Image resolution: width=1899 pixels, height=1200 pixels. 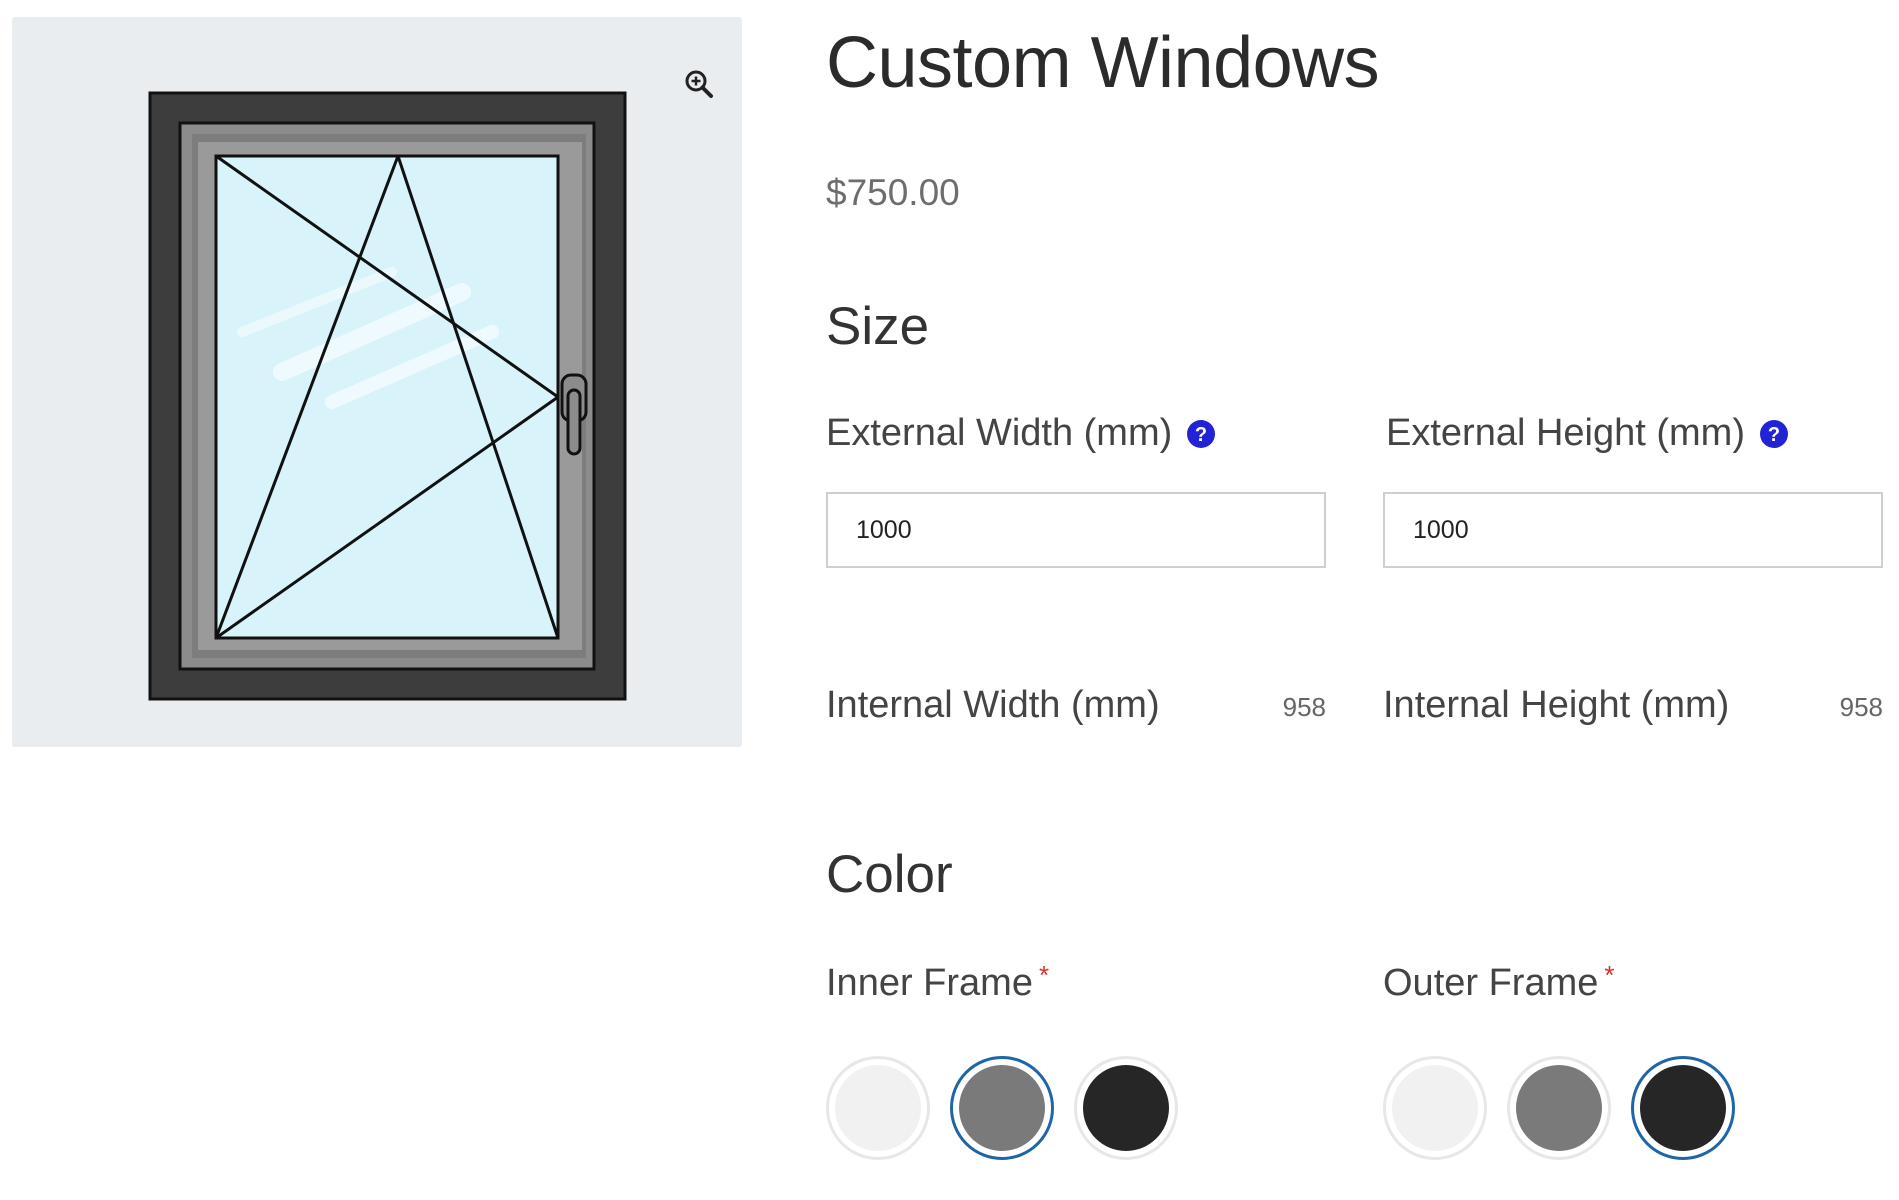 What do you see at coordinates (878, 326) in the screenshot?
I see `size-heading: Size` at bounding box center [878, 326].